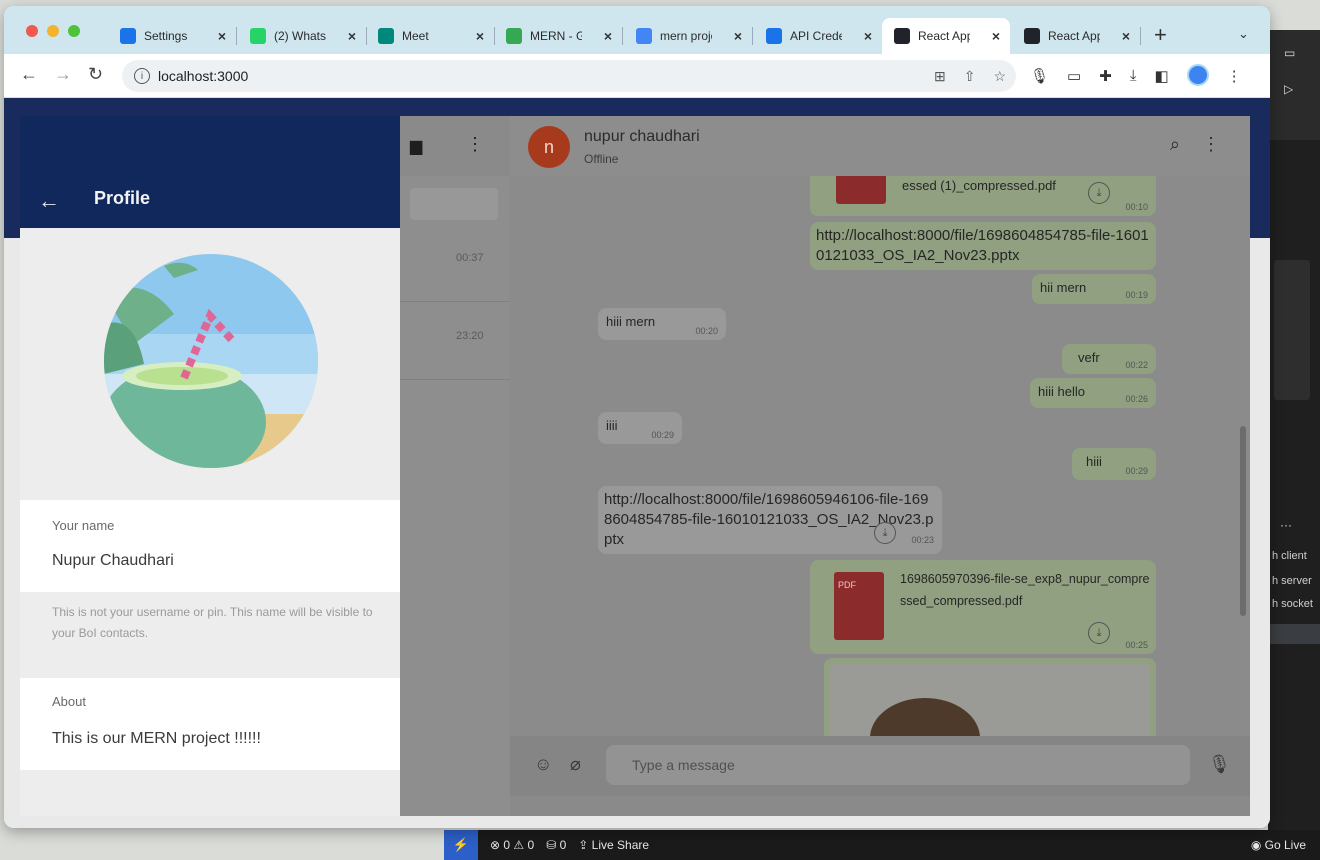 The image size is (1320, 860). What do you see at coordinates (1094, 289) in the screenshot?
I see `message-text: hii mern 00:19` at bounding box center [1094, 289].